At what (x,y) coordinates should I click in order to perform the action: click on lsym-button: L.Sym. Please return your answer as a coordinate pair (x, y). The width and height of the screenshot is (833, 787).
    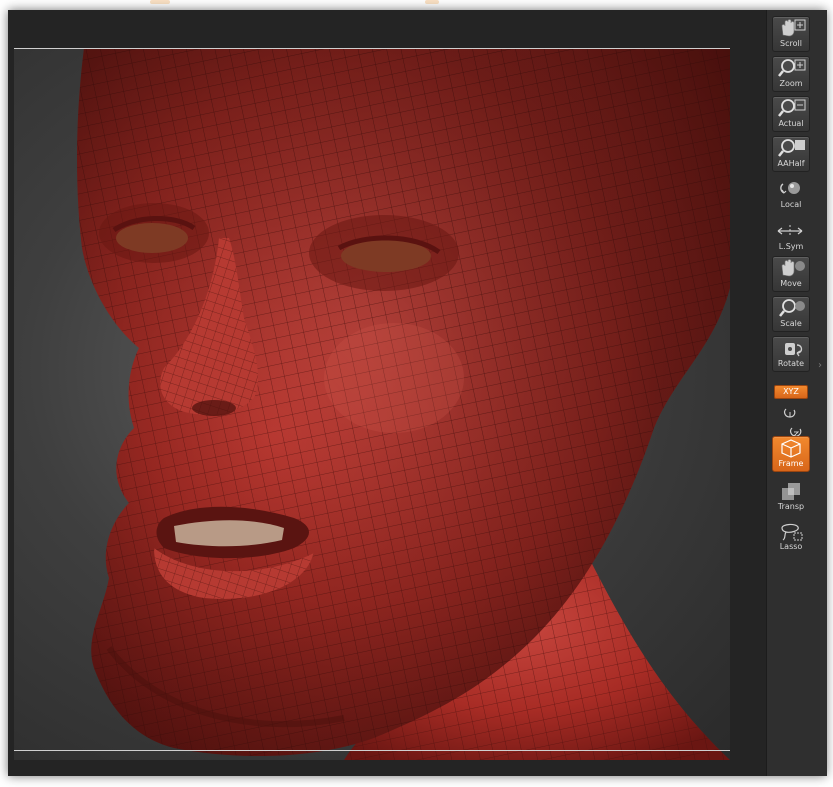
    Looking at the image, I should click on (791, 238).